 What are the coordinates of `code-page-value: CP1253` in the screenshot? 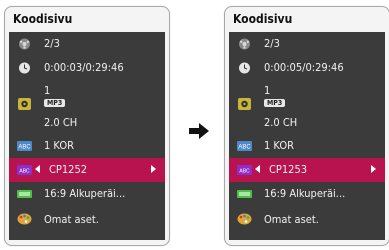 It's located at (288, 169).